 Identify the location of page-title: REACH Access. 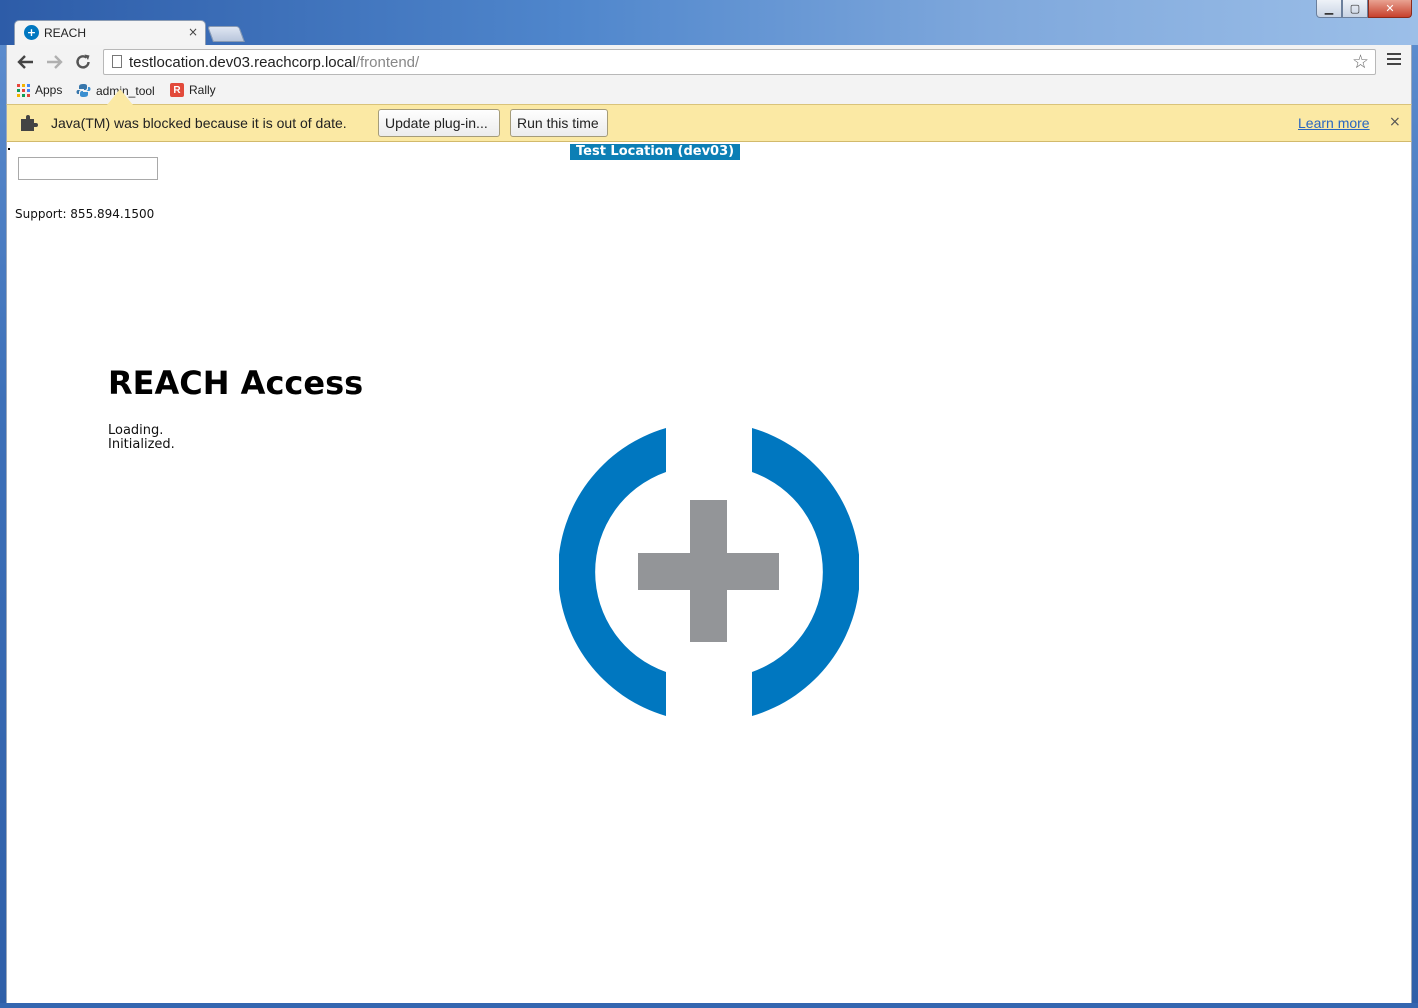
(236, 383).